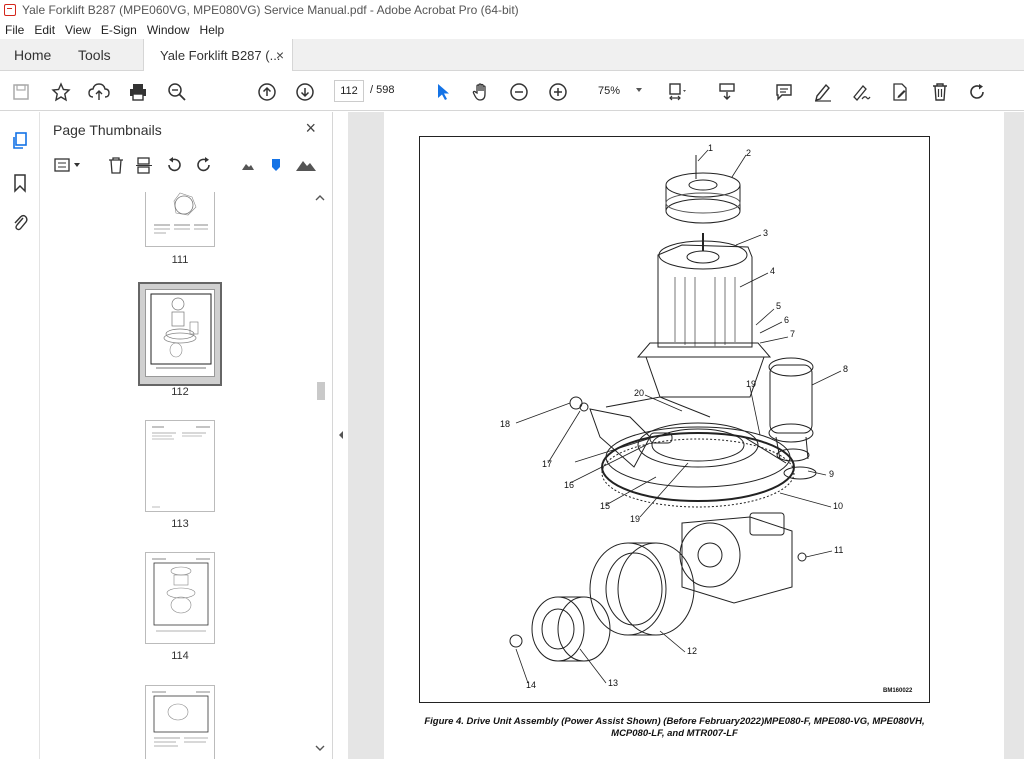 This screenshot has height=759, width=1024. What do you see at coordinates (310, 128) in the screenshot?
I see `close-icon: ×` at bounding box center [310, 128].